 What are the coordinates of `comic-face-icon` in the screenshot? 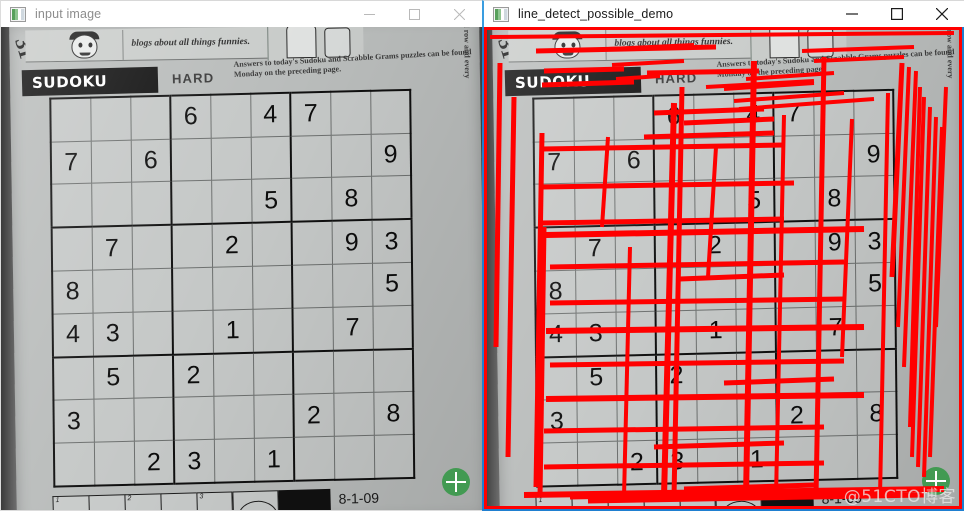 It's located at (86, 45).